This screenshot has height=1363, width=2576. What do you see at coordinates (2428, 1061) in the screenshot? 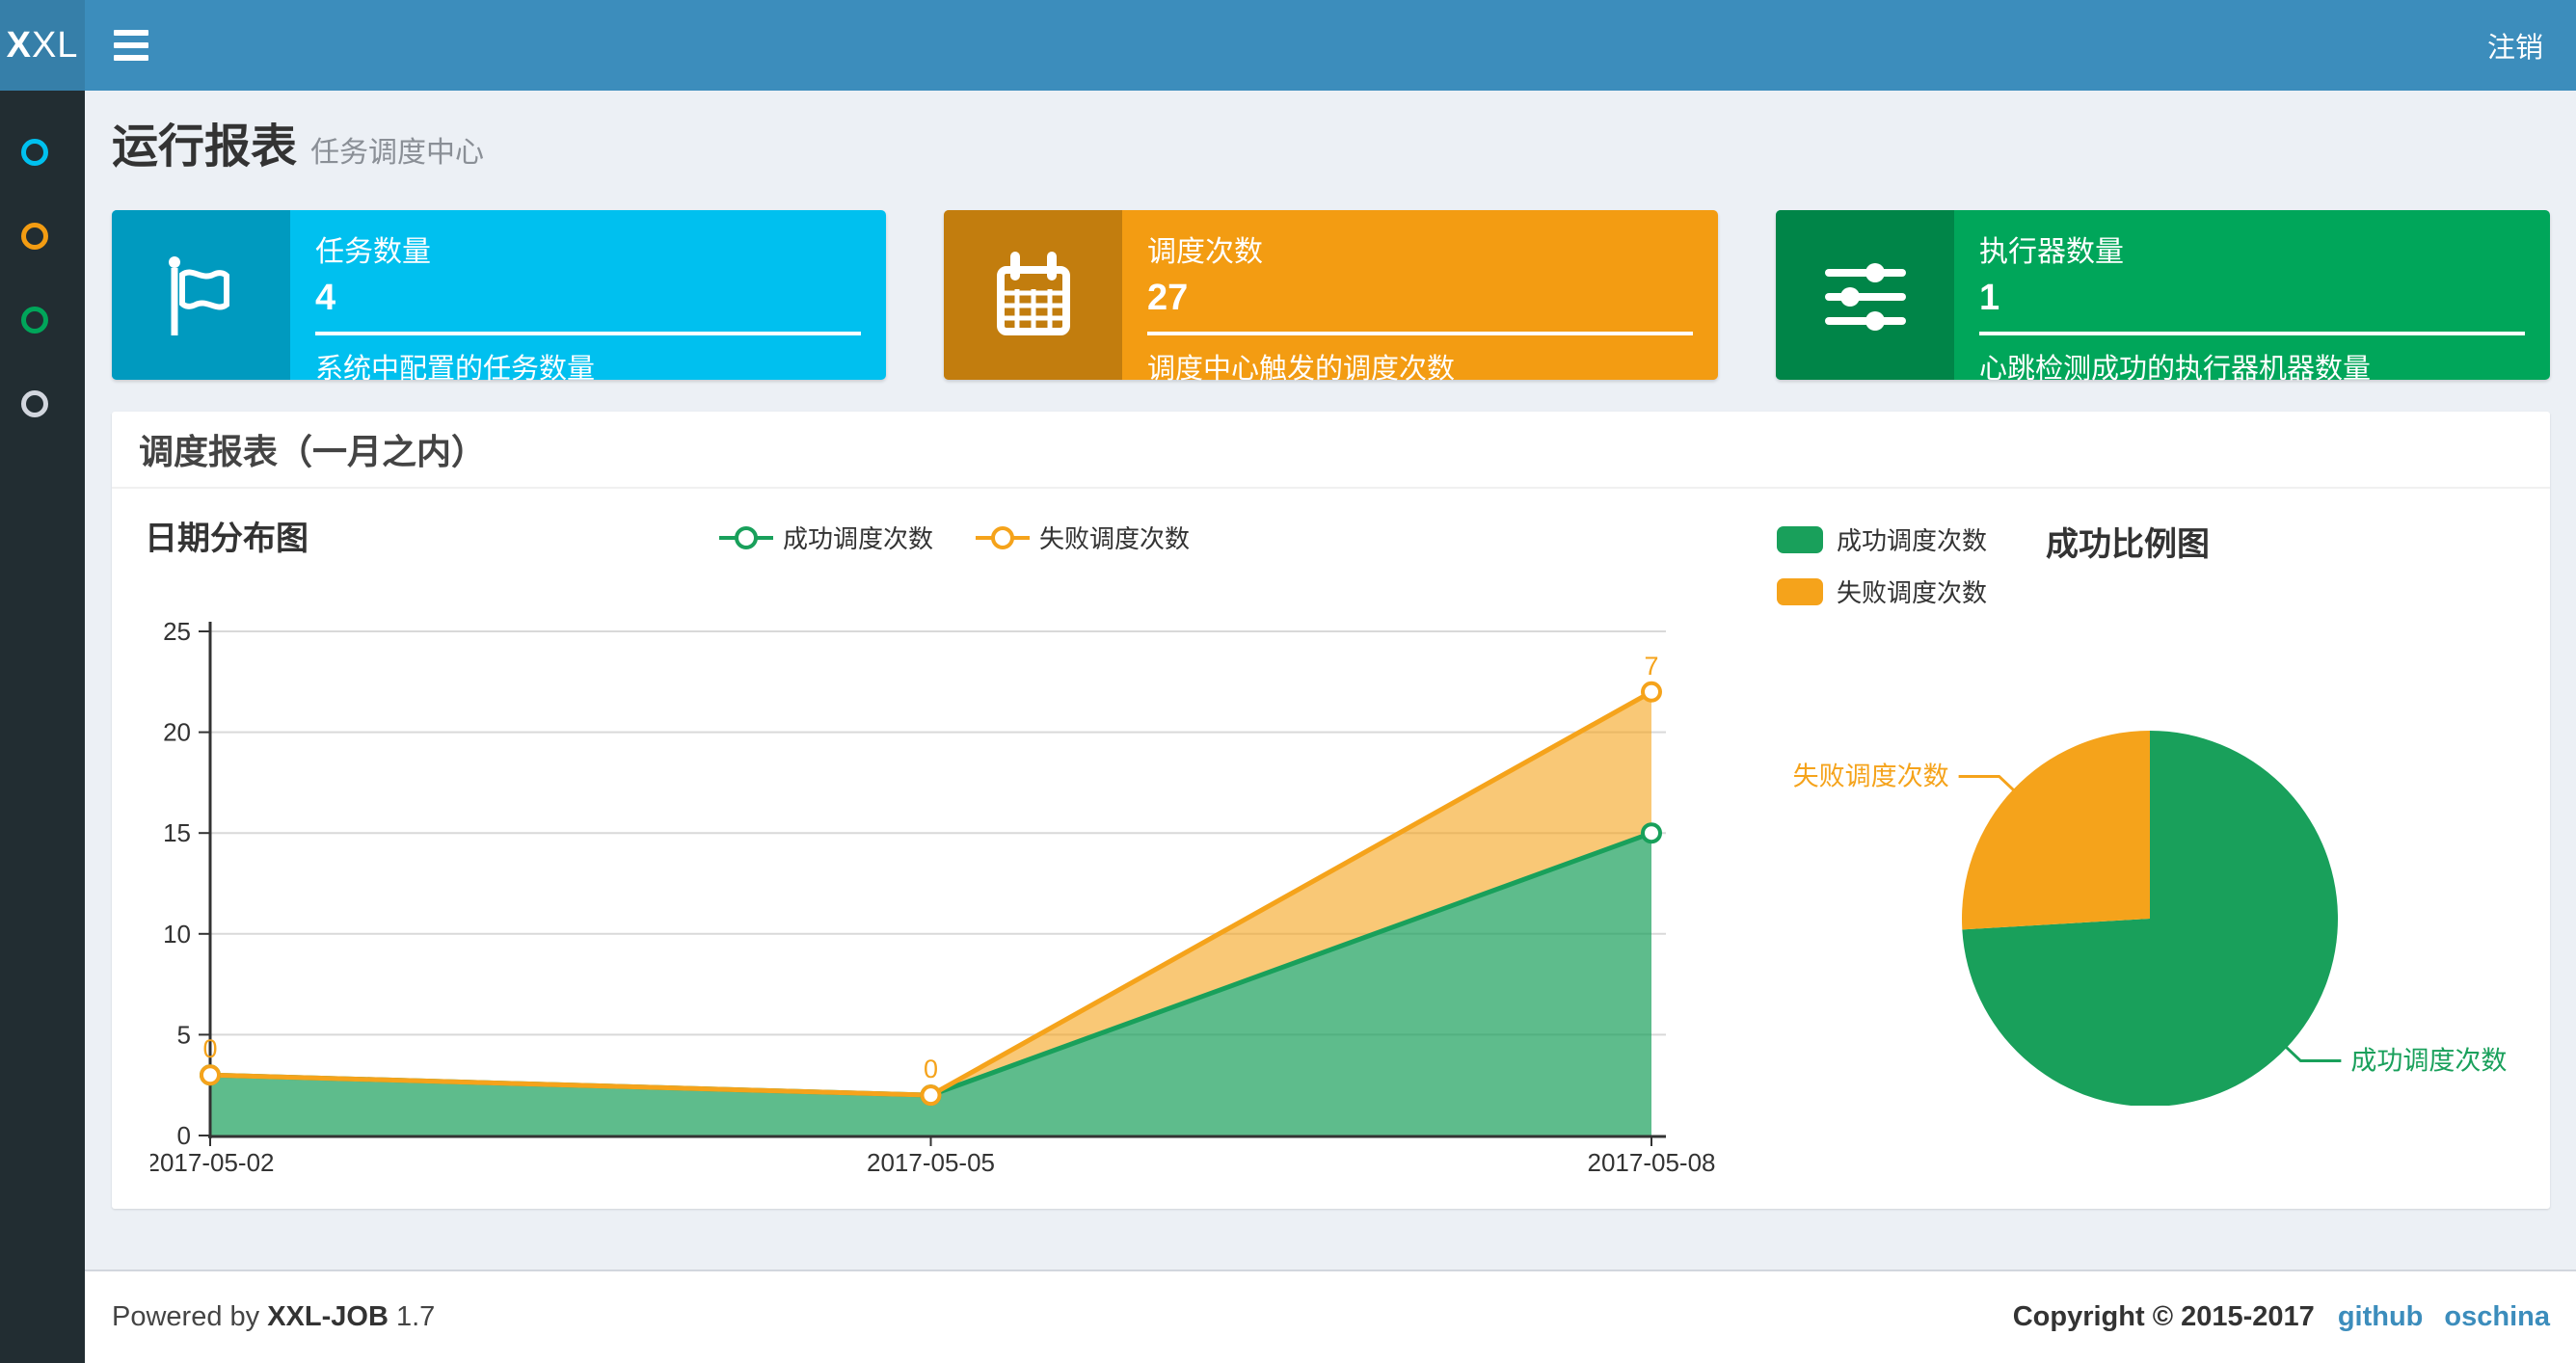
I see `svg-text: 成功调度次数` at bounding box center [2428, 1061].